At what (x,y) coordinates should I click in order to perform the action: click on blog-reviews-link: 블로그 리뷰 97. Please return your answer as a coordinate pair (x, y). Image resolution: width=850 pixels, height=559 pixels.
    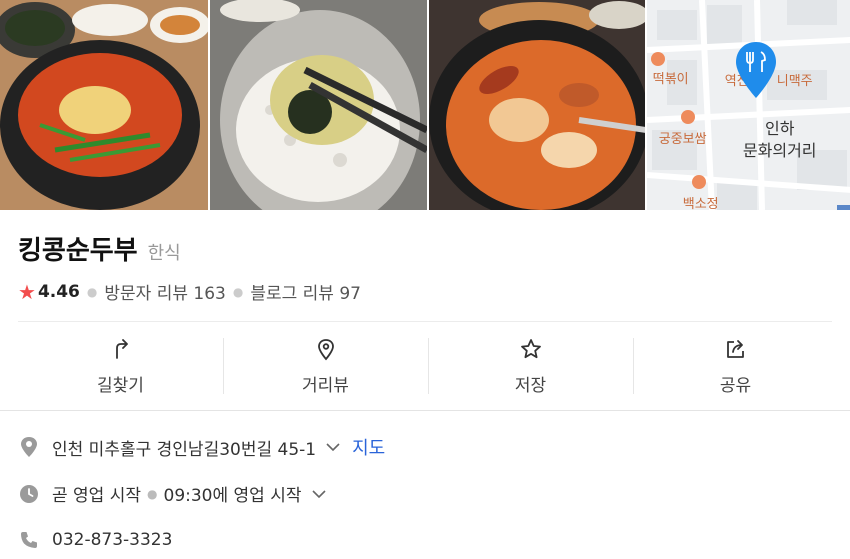
    Looking at the image, I should click on (305, 291).